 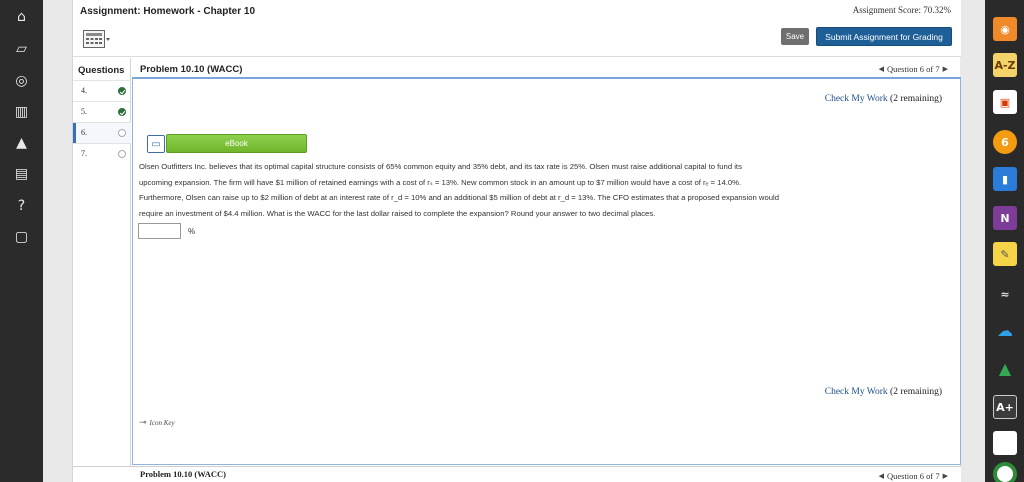 What do you see at coordinates (102, 111) in the screenshot?
I see `question-item-5: 5.` at bounding box center [102, 111].